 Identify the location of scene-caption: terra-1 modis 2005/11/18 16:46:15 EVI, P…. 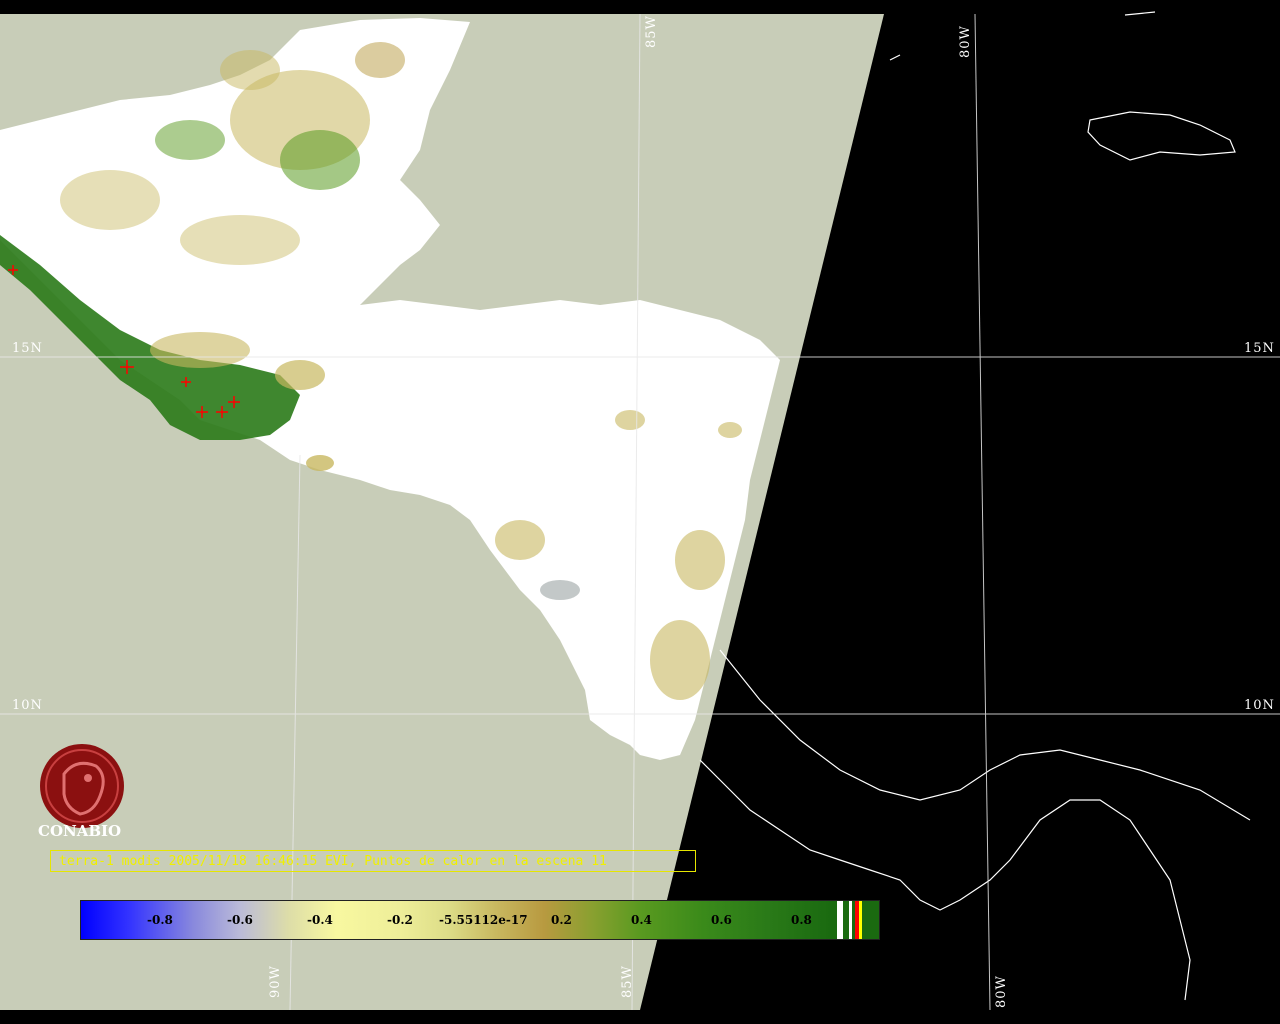
(373, 861).